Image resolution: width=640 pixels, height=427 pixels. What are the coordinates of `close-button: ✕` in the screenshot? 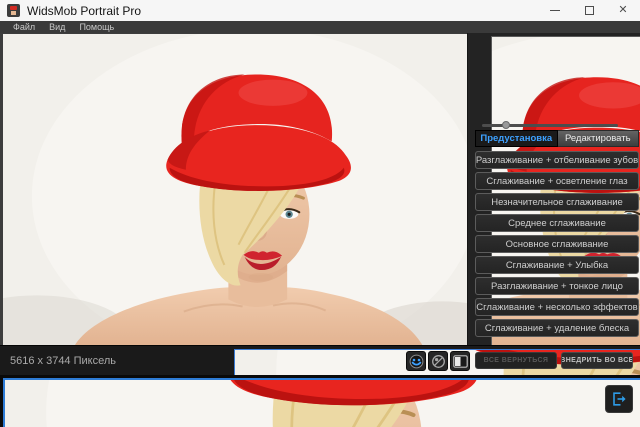 It's located at (623, 10).